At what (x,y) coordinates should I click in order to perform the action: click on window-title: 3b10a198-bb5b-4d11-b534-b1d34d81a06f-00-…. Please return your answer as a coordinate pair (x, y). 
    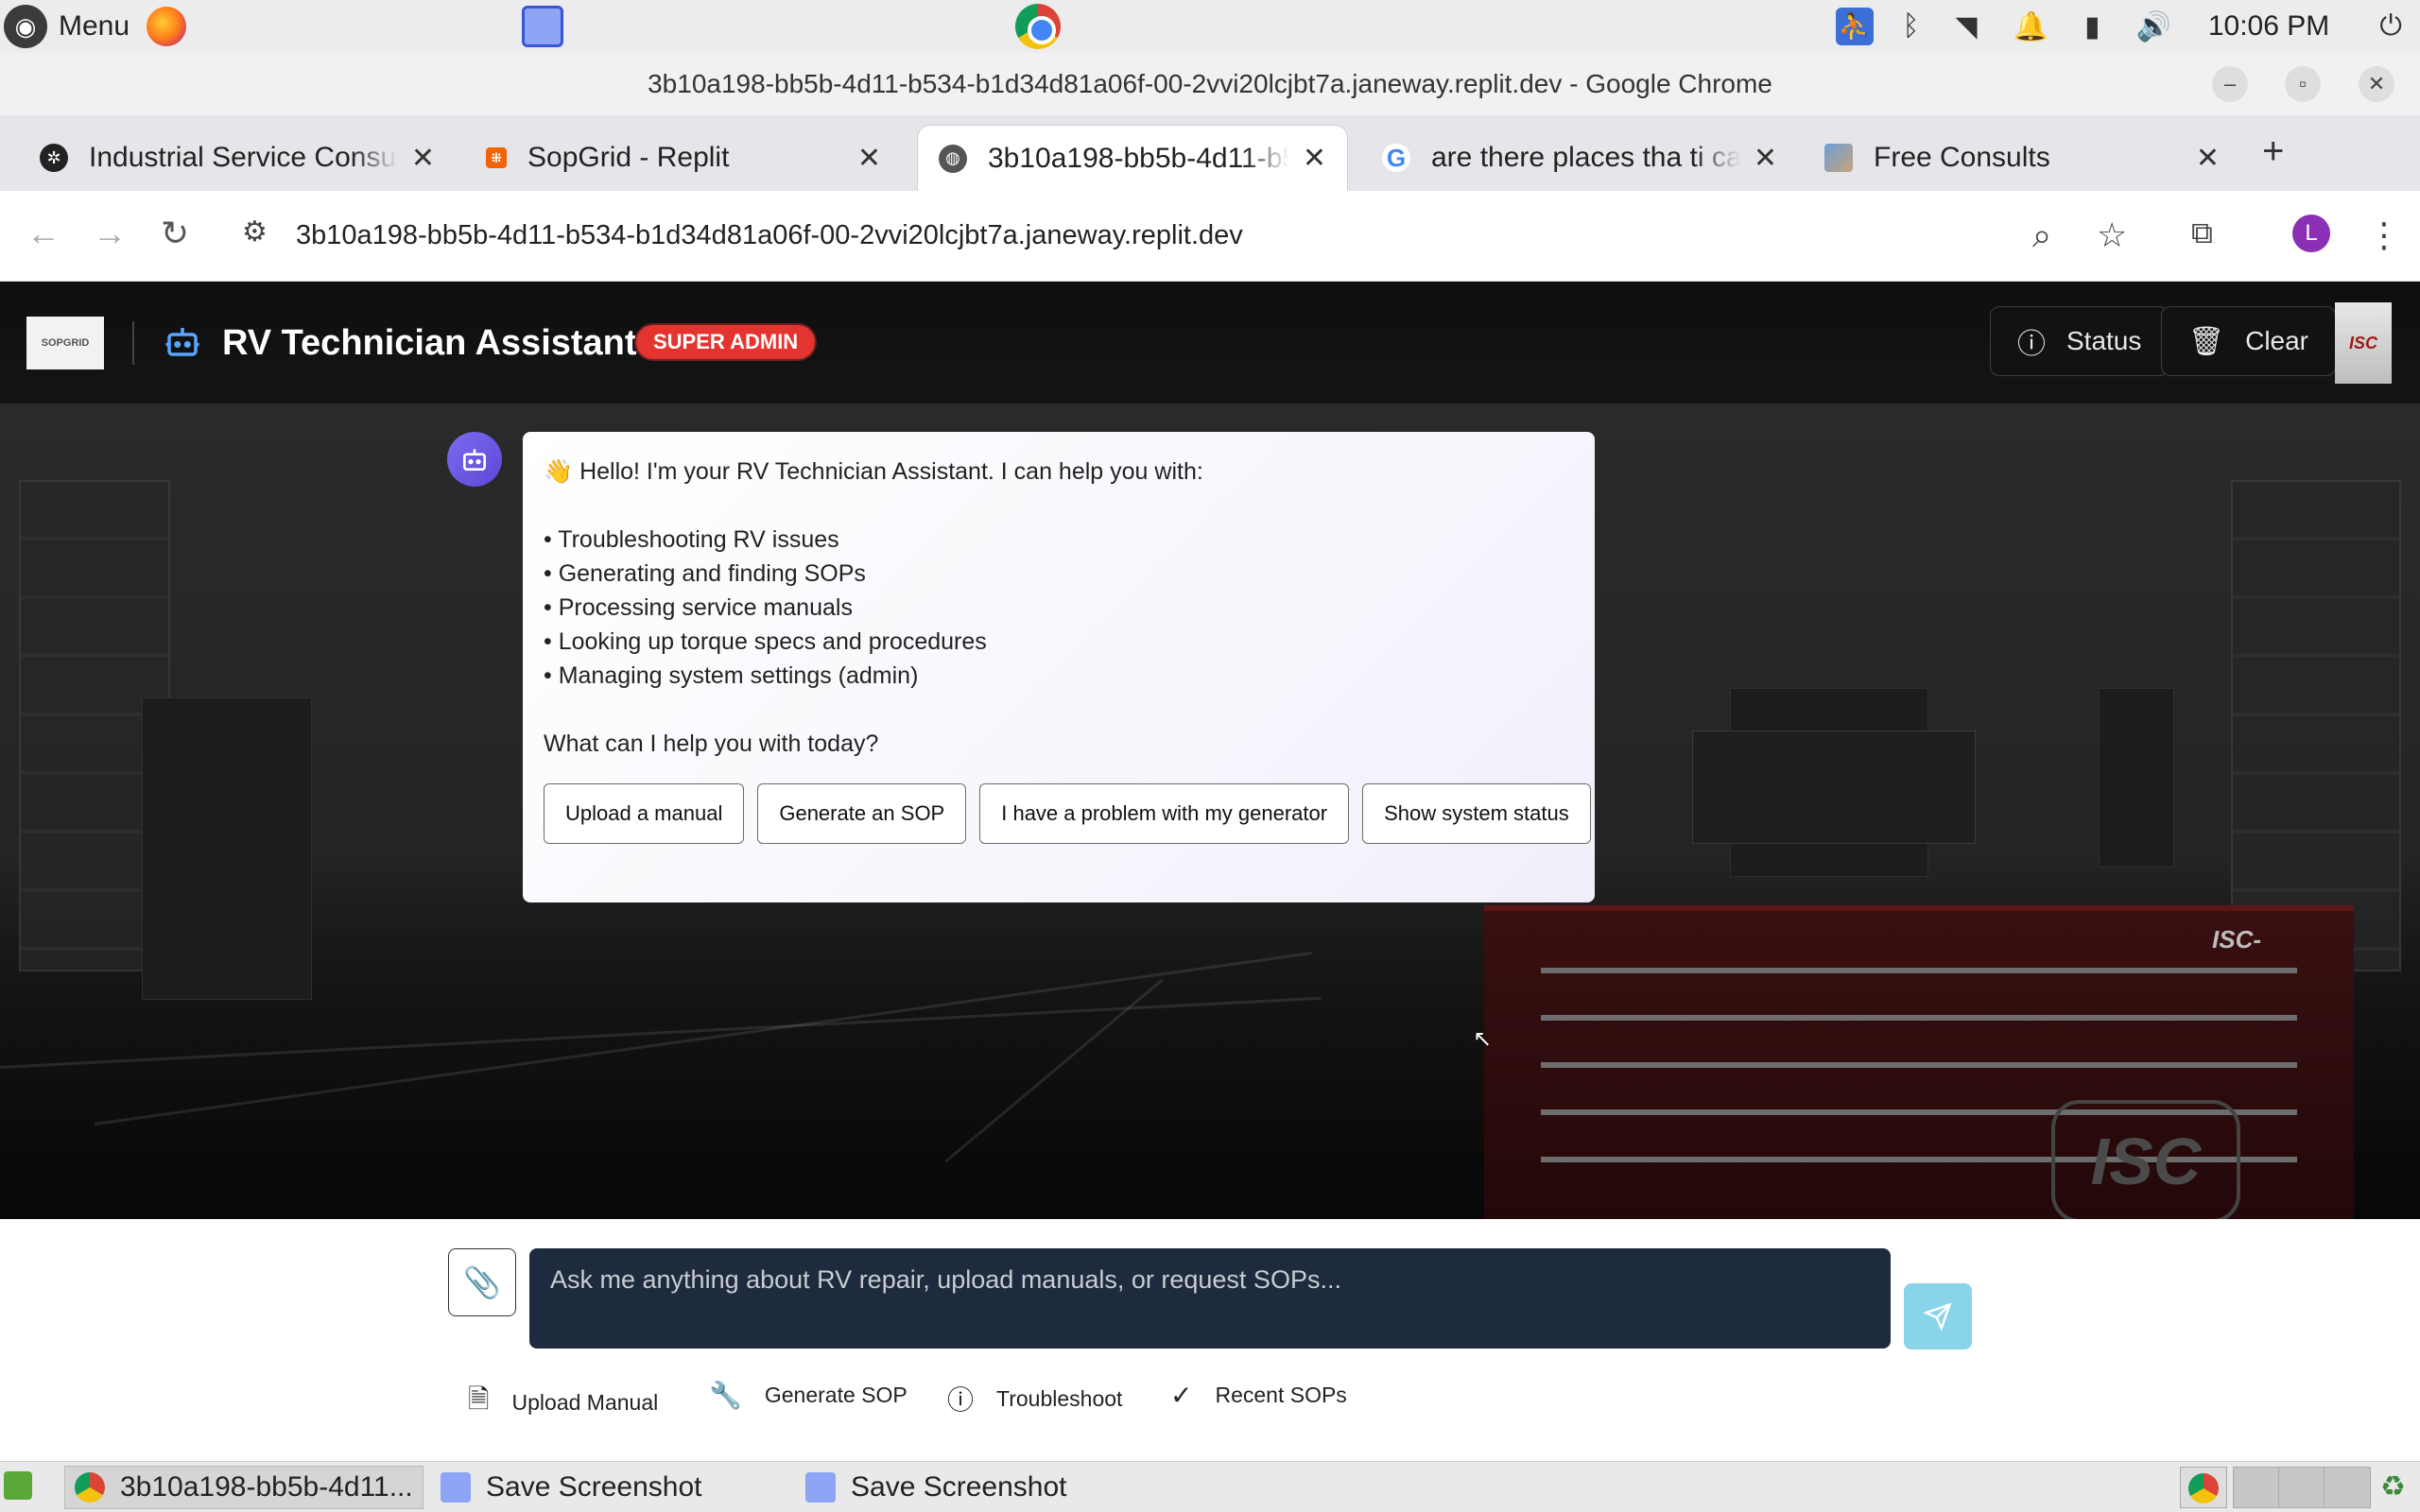
    Looking at the image, I should click on (1210, 83).